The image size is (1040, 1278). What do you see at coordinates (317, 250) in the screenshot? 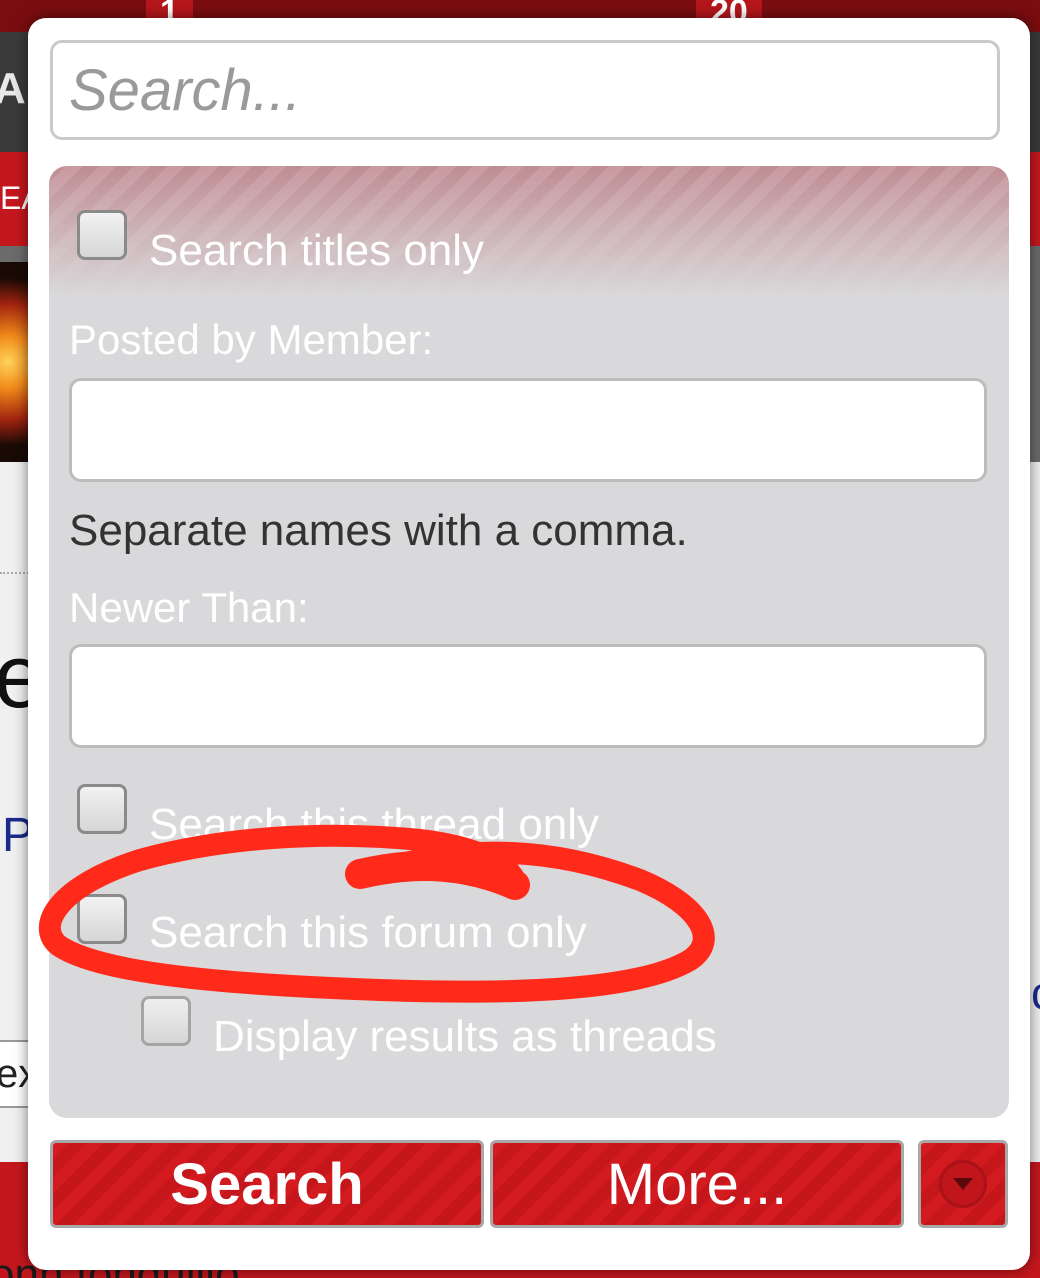
I see `titles-only-label: Search titles only` at bounding box center [317, 250].